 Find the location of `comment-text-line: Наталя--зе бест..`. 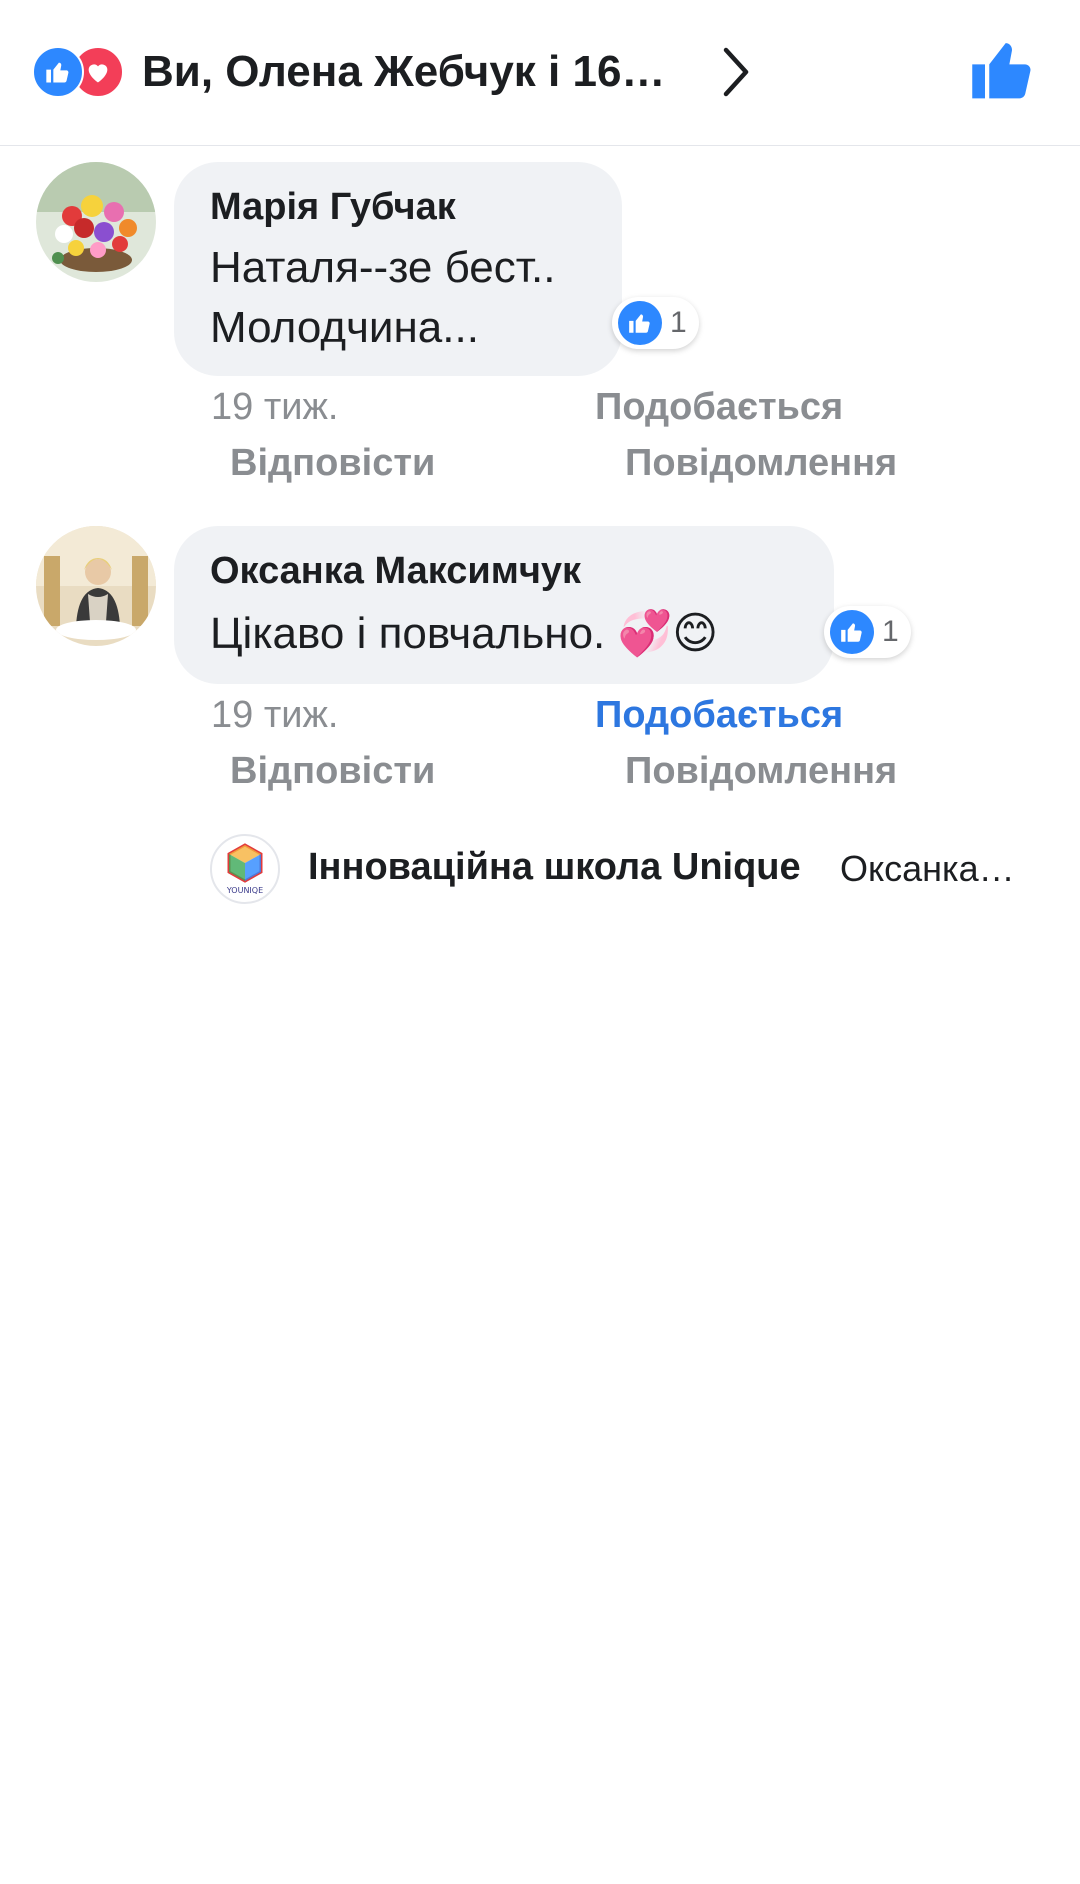

comment-text-line: Наталя--зе бест.. is located at coordinates (383, 267).